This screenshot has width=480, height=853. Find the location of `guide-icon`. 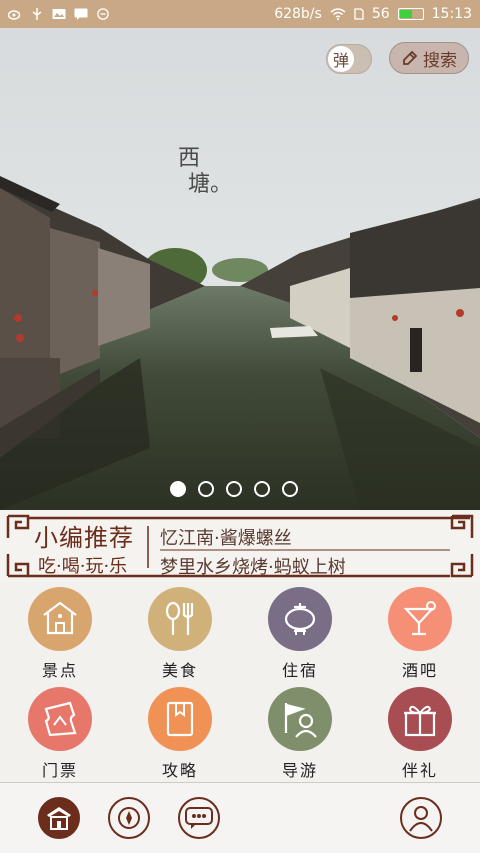

guide-icon is located at coordinates (300, 719).